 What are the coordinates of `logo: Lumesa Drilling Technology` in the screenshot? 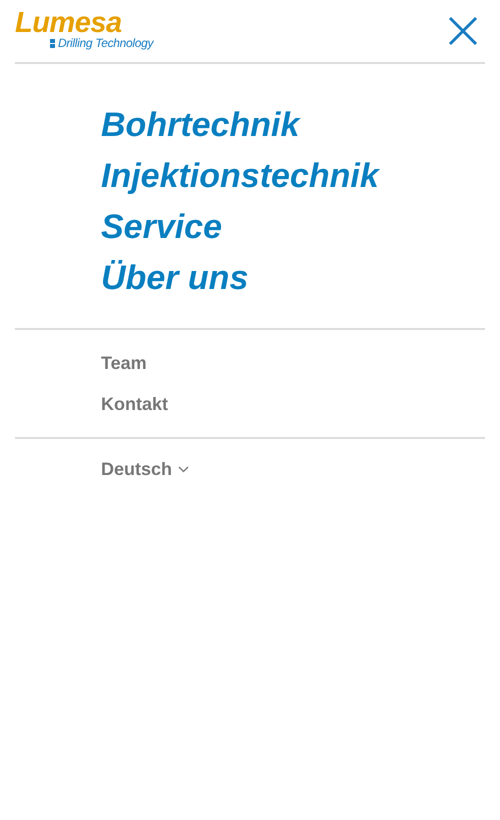 It's located at (84, 30).